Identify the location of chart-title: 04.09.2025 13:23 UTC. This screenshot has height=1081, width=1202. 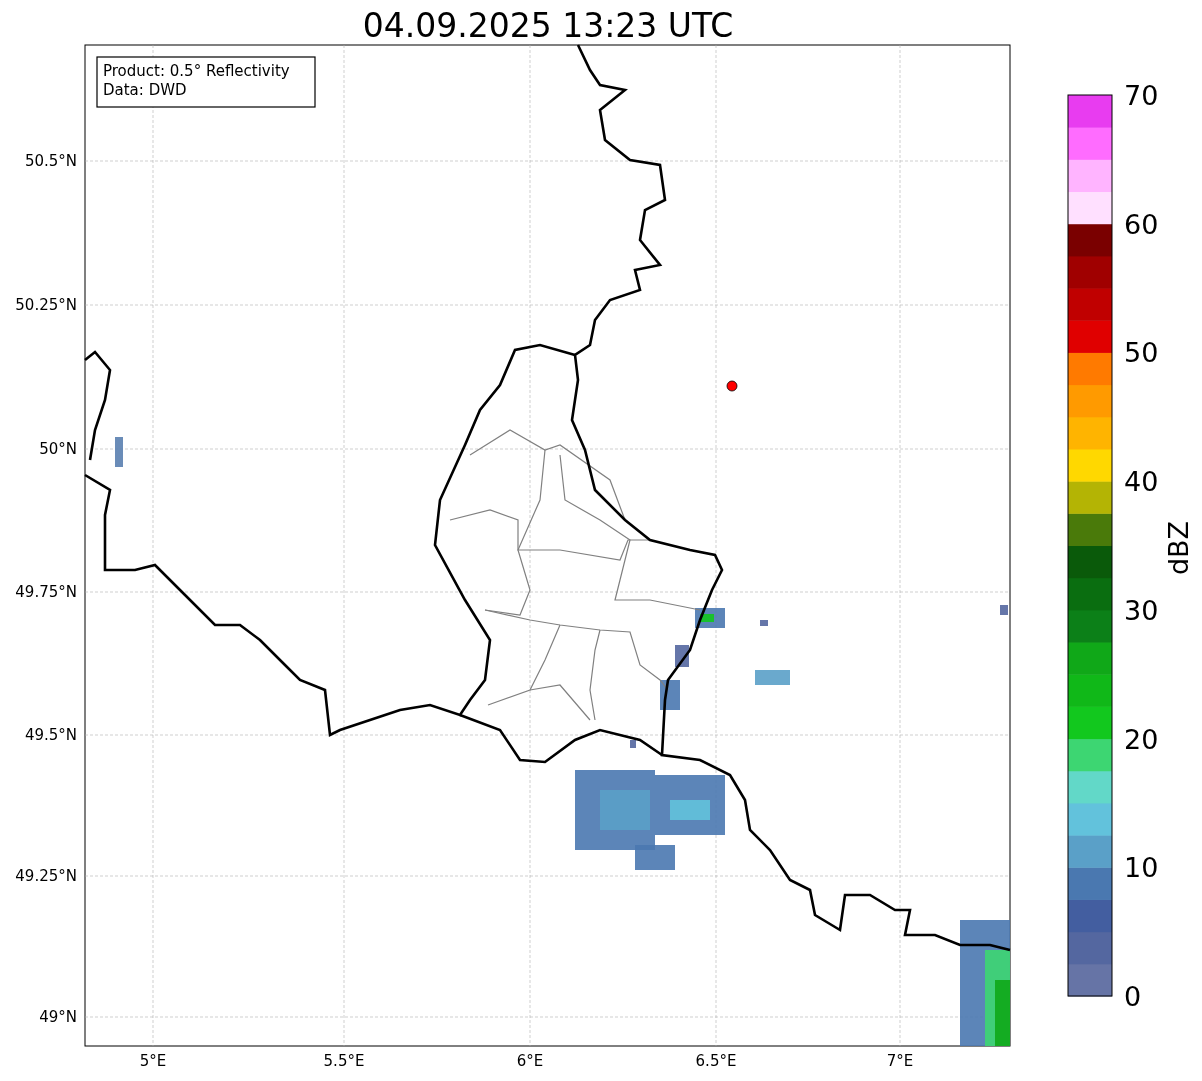
(548, 25).